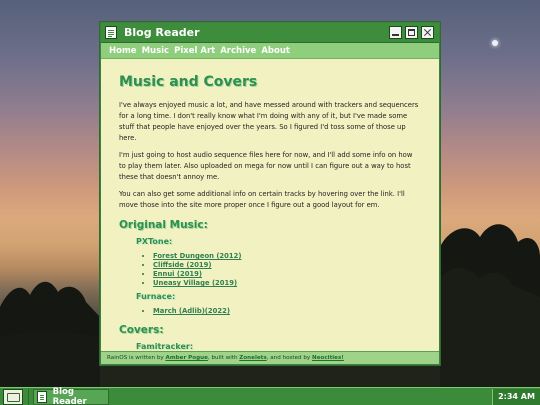 This screenshot has height=405, width=540. I want to click on taskbar-divider, so click(28, 396).